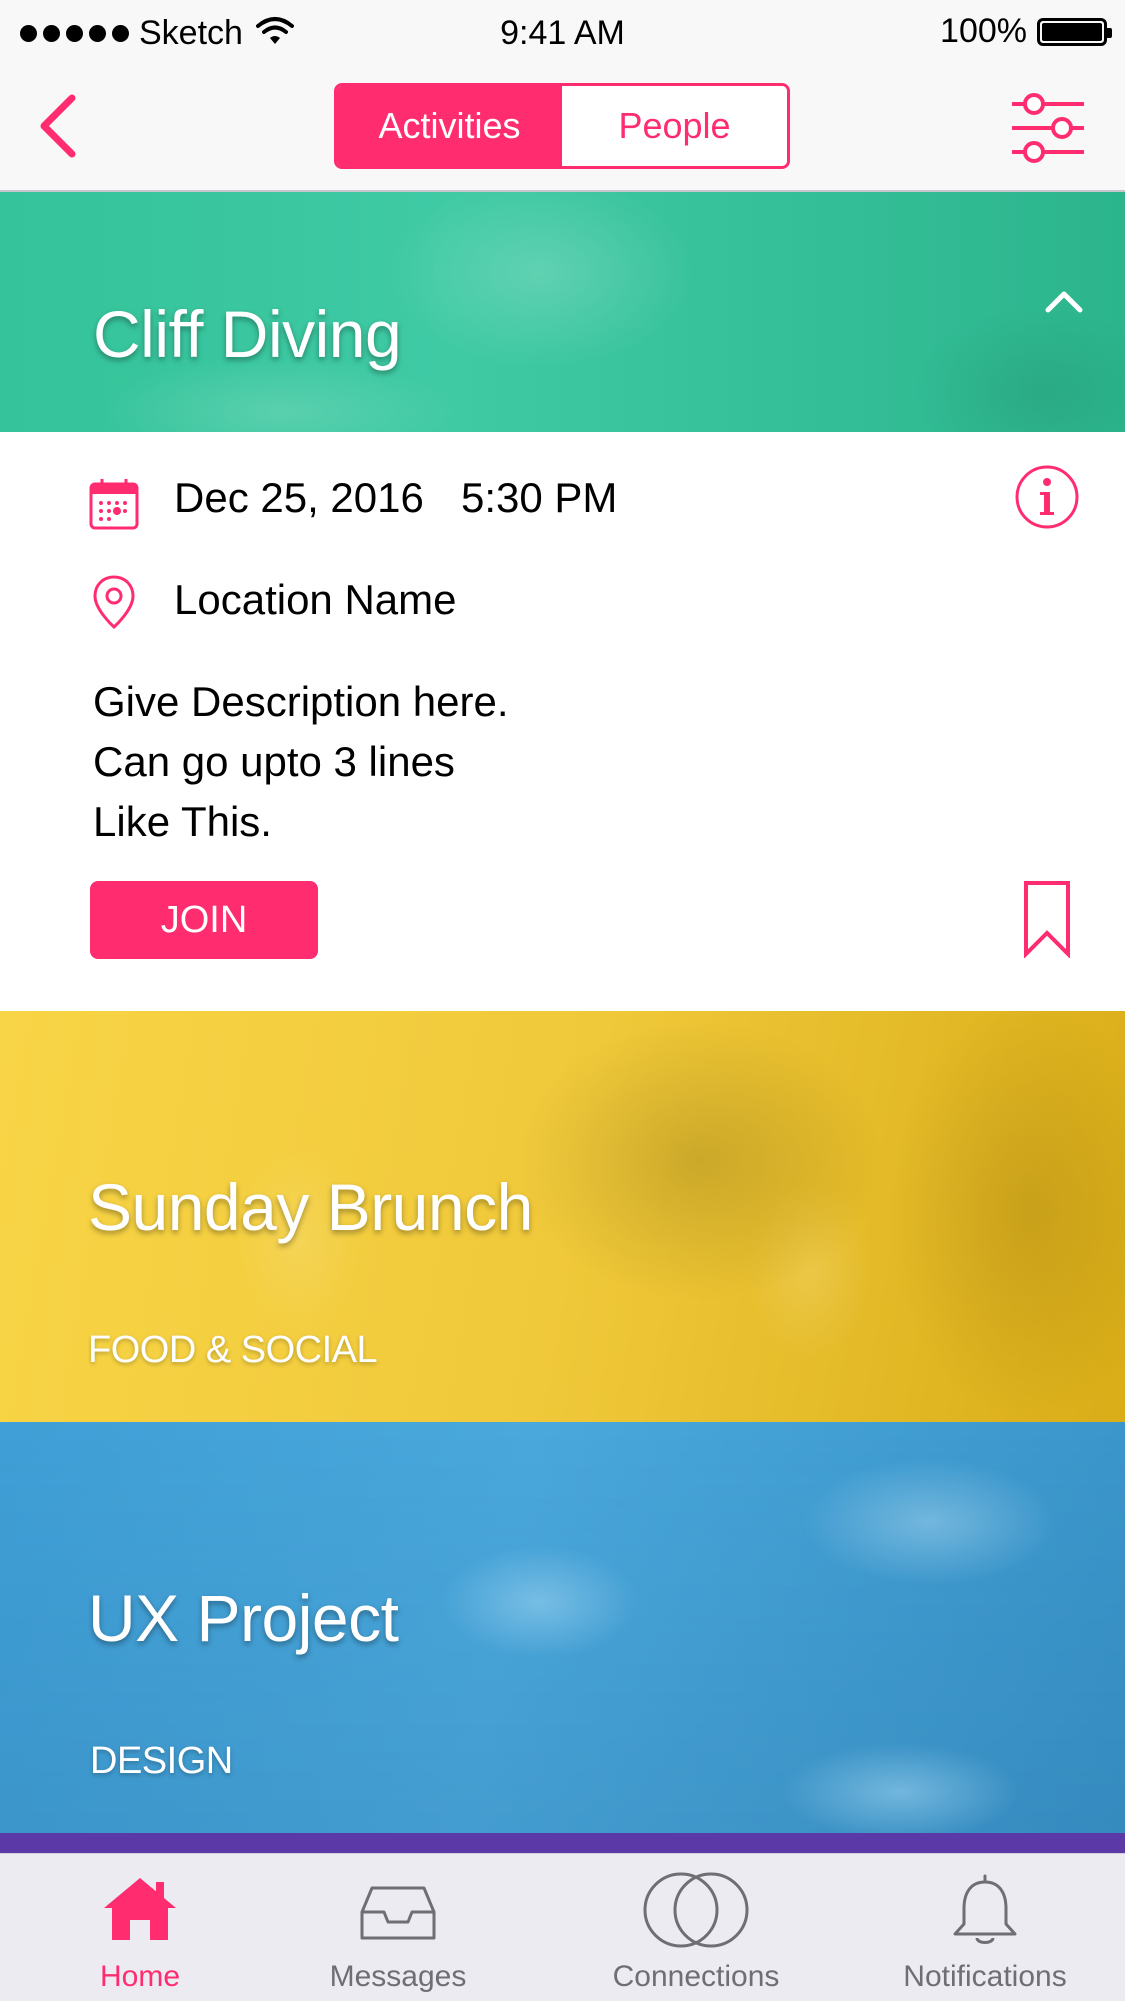 The height and width of the screenshot is (2002, 1125). What do you see at coordinates (562, 312) in the screenshot?
I see `activity-card-cliff-diving: Cliff Diving` at bounding box center [562, 312].